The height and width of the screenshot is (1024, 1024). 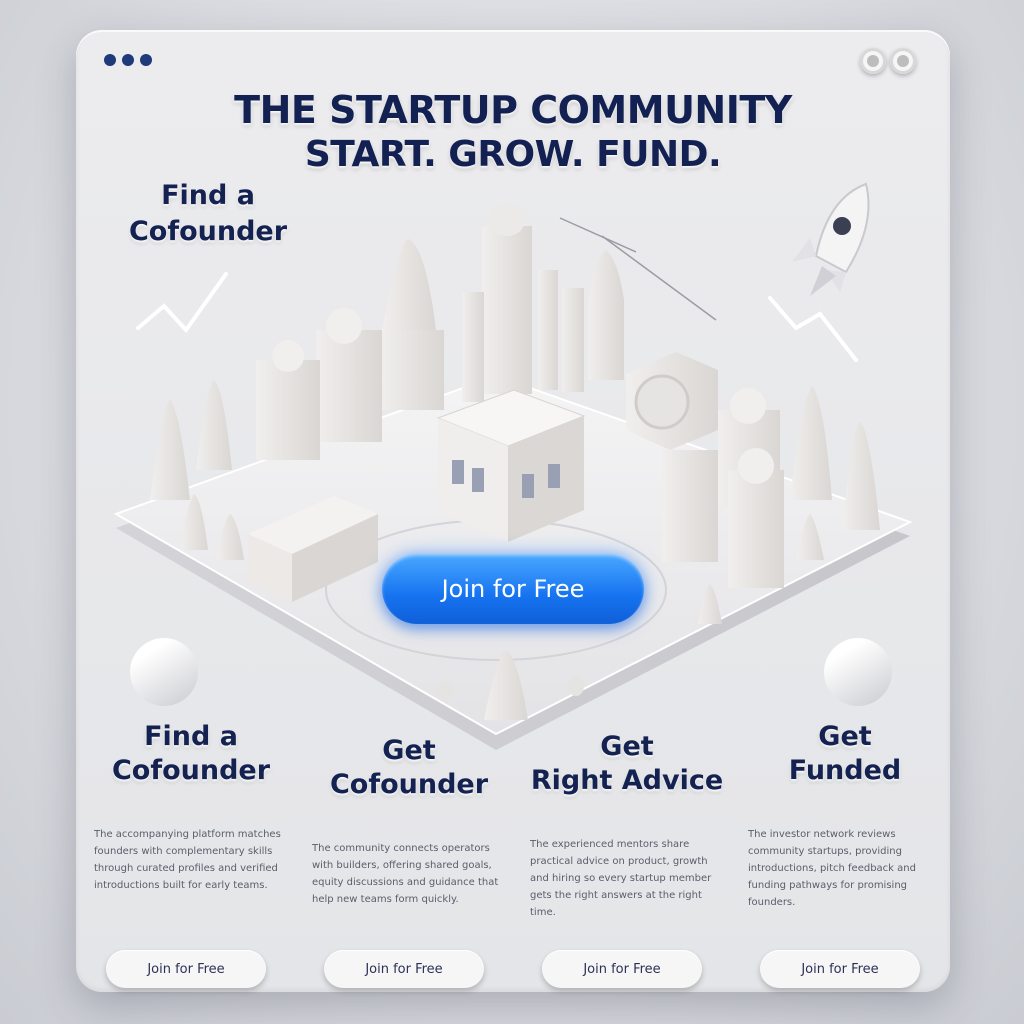 What do you see at coordinates (409, 767) in the screenshot?
I see `feature-title: Get Cofounder` at bounding box center [409, 767].